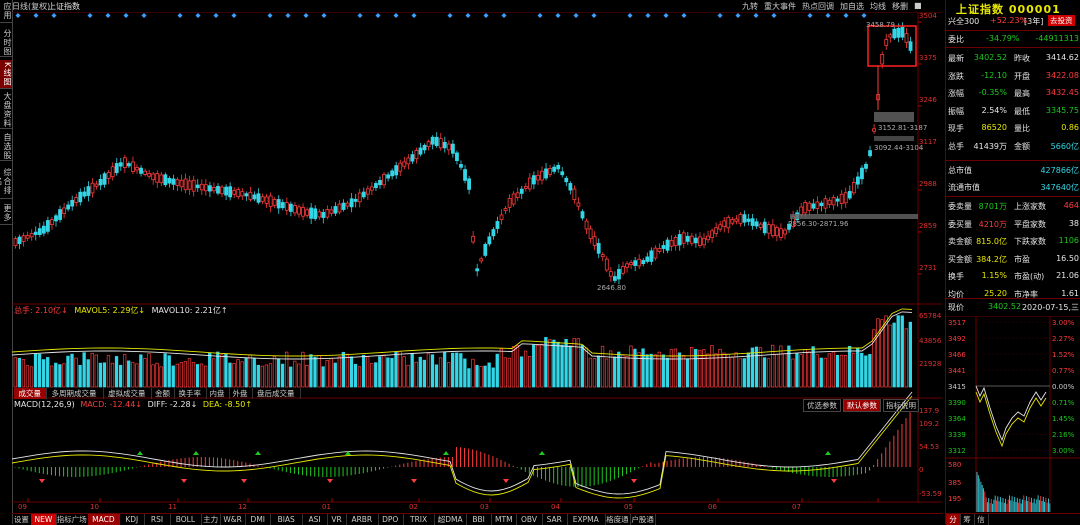 Image resolution: width=1080 pixels, height=525 pixels. Describe the element at coordinates (163, 393) in the screenshot. I see `vol-tab-3: 金额` at that location.